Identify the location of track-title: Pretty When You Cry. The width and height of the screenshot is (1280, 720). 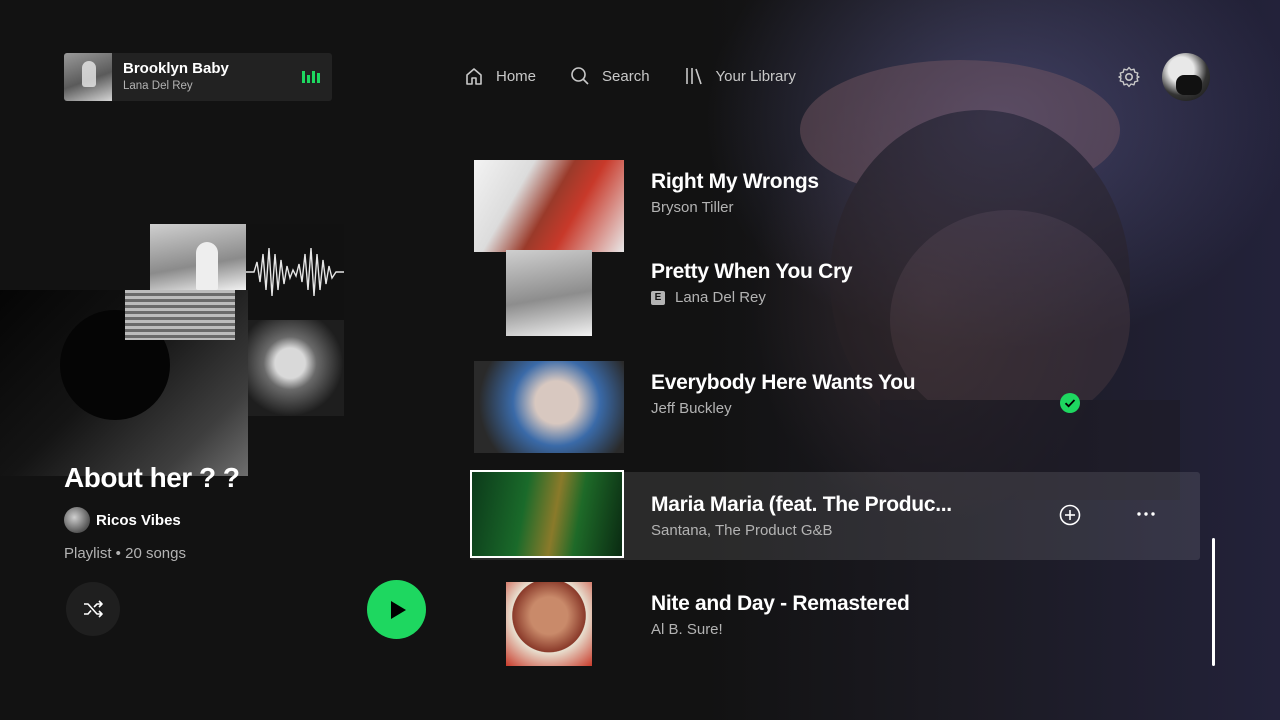
(752, 271).